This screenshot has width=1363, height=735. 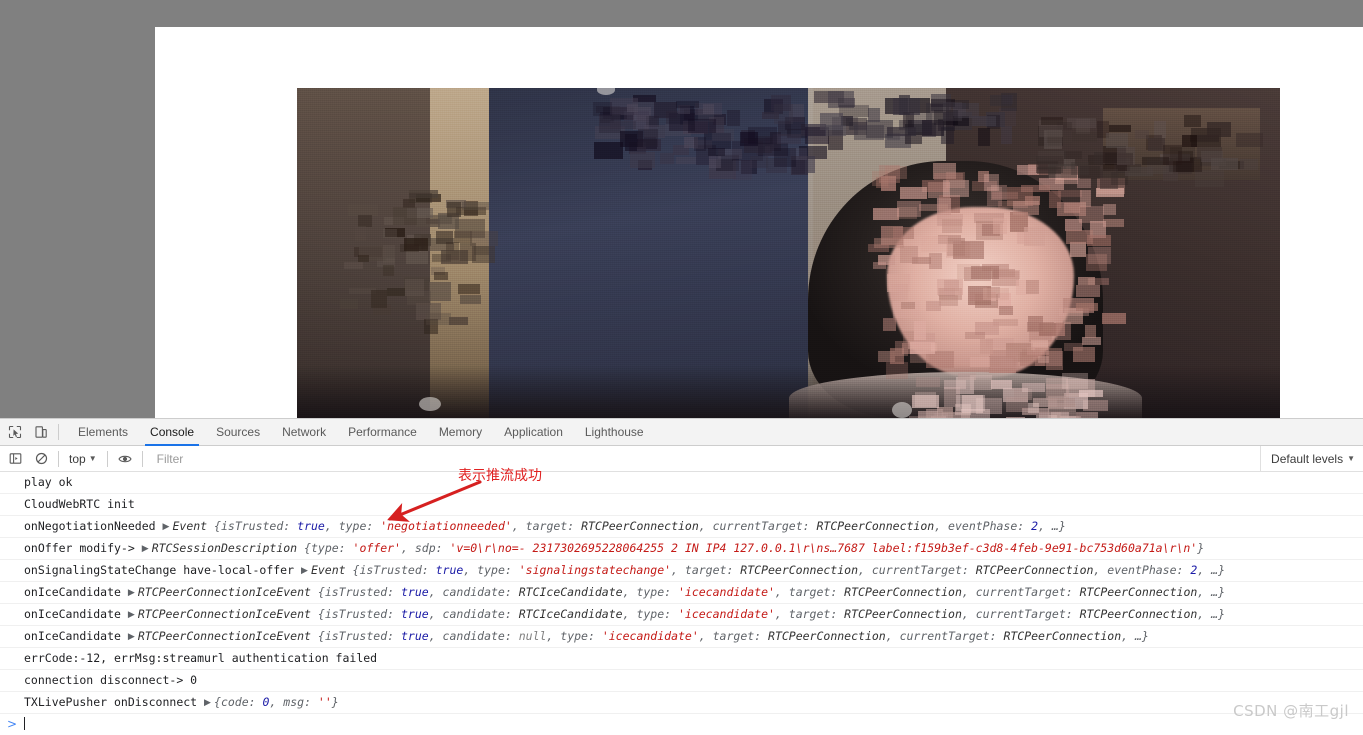 I want to click on console-message-row: CloudWebRTC init, so click(x=681, y=505).